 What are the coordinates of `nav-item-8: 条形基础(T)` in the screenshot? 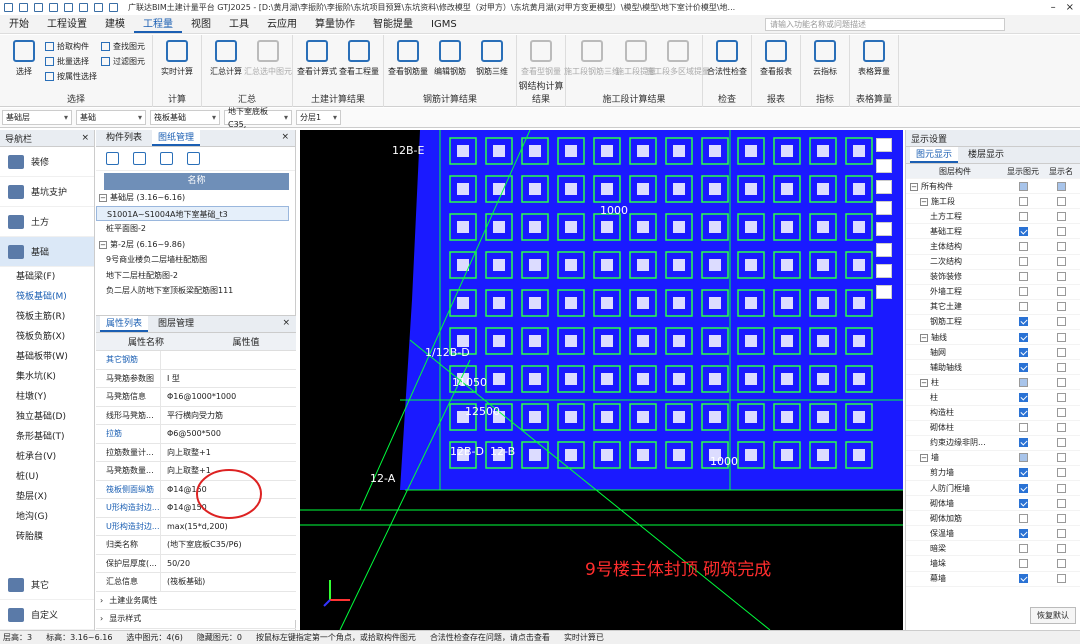 It's located at (47, 437).